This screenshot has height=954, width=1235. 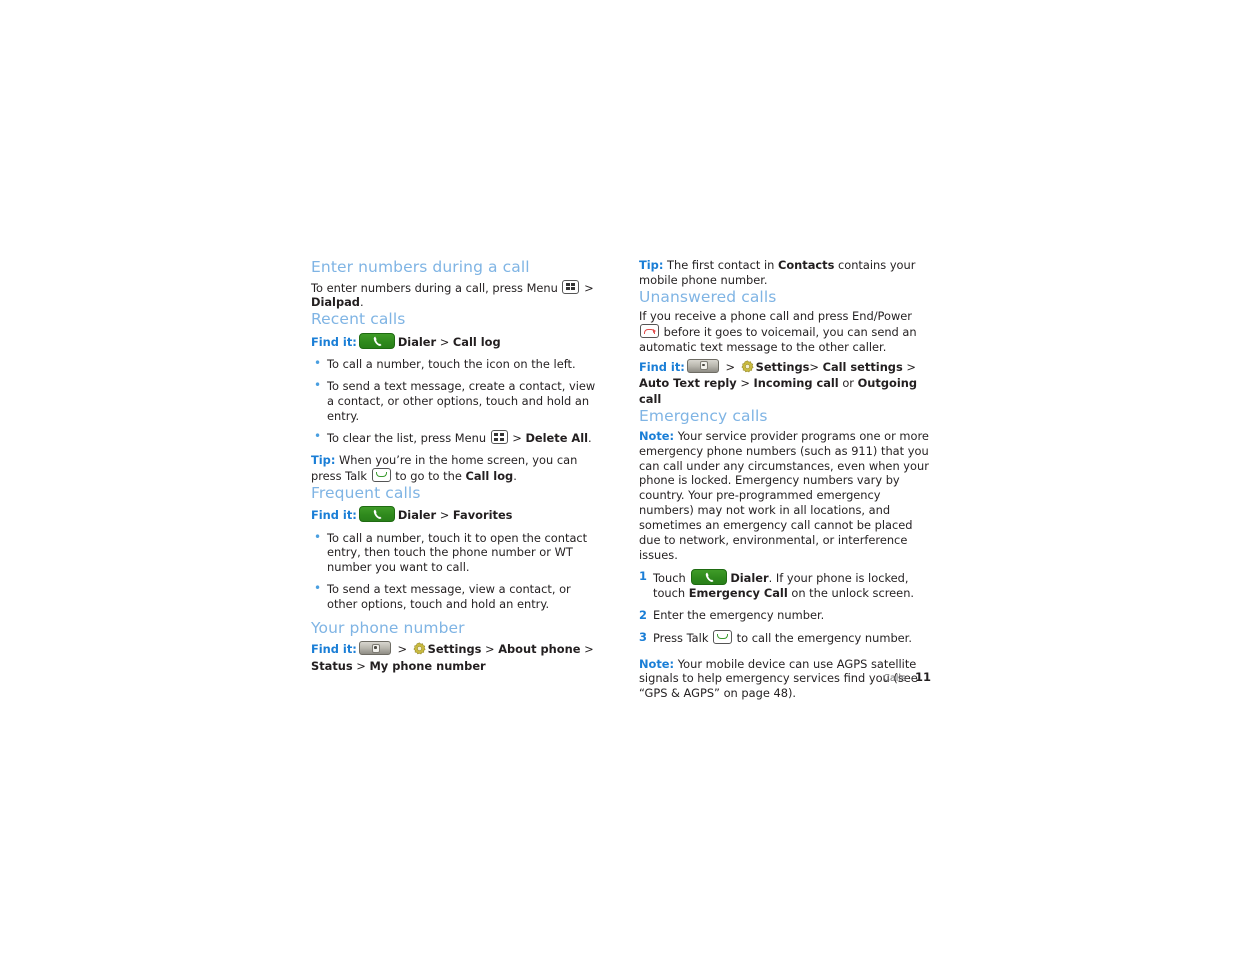 I want to click on call-settings-term: Call settings, so click(x=862, y=366).